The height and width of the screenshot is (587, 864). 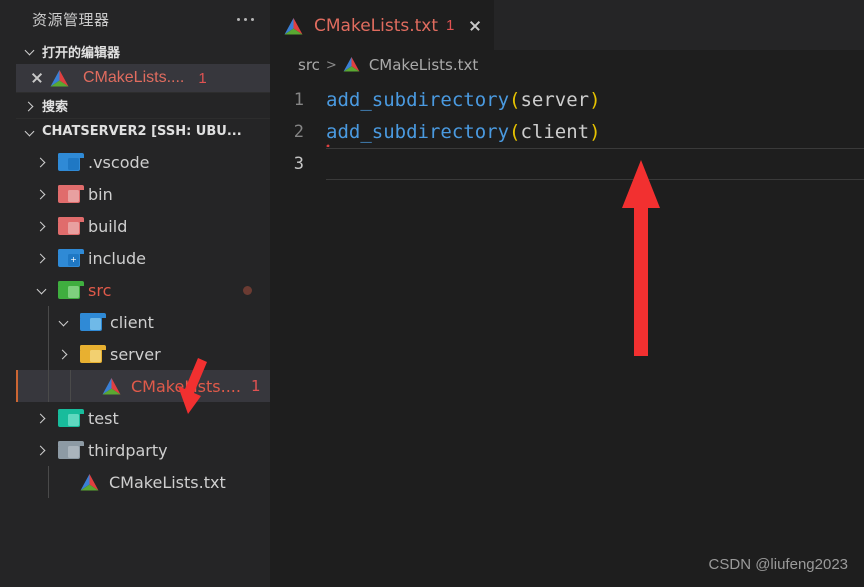 I want to click on error-squiggle, so click(x=486, y=145).